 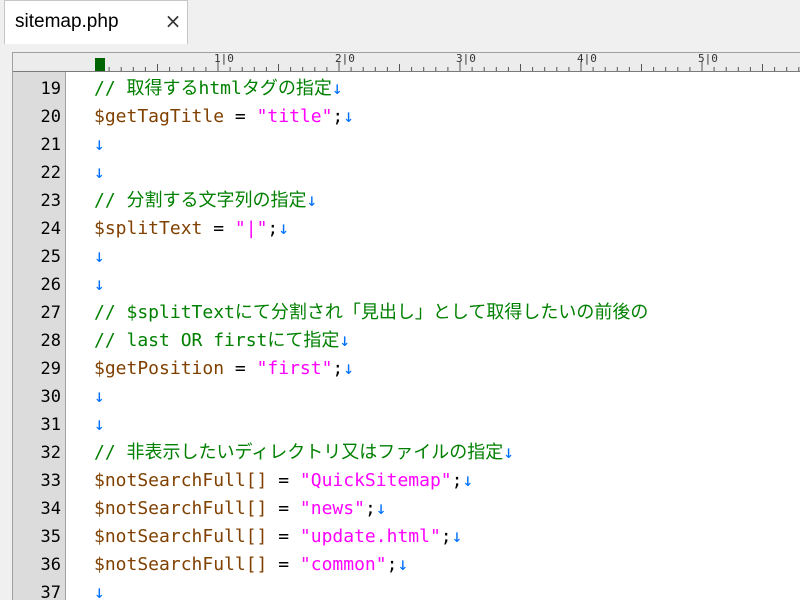 What do you see at coordinates (370, 536) in the screenshot?
I see `code-token-str: "update.html"` at bounding box center [370, 536].